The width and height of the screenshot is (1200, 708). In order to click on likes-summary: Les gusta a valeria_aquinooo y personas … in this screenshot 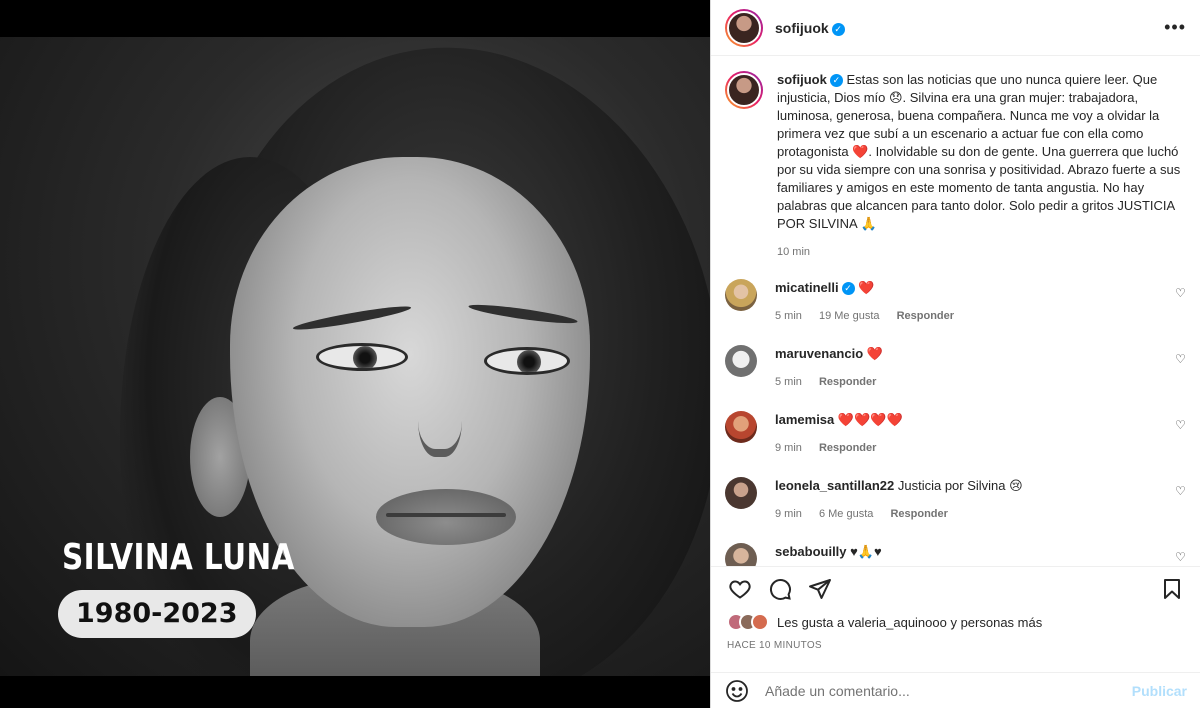, I will do `click(884, 622)`.